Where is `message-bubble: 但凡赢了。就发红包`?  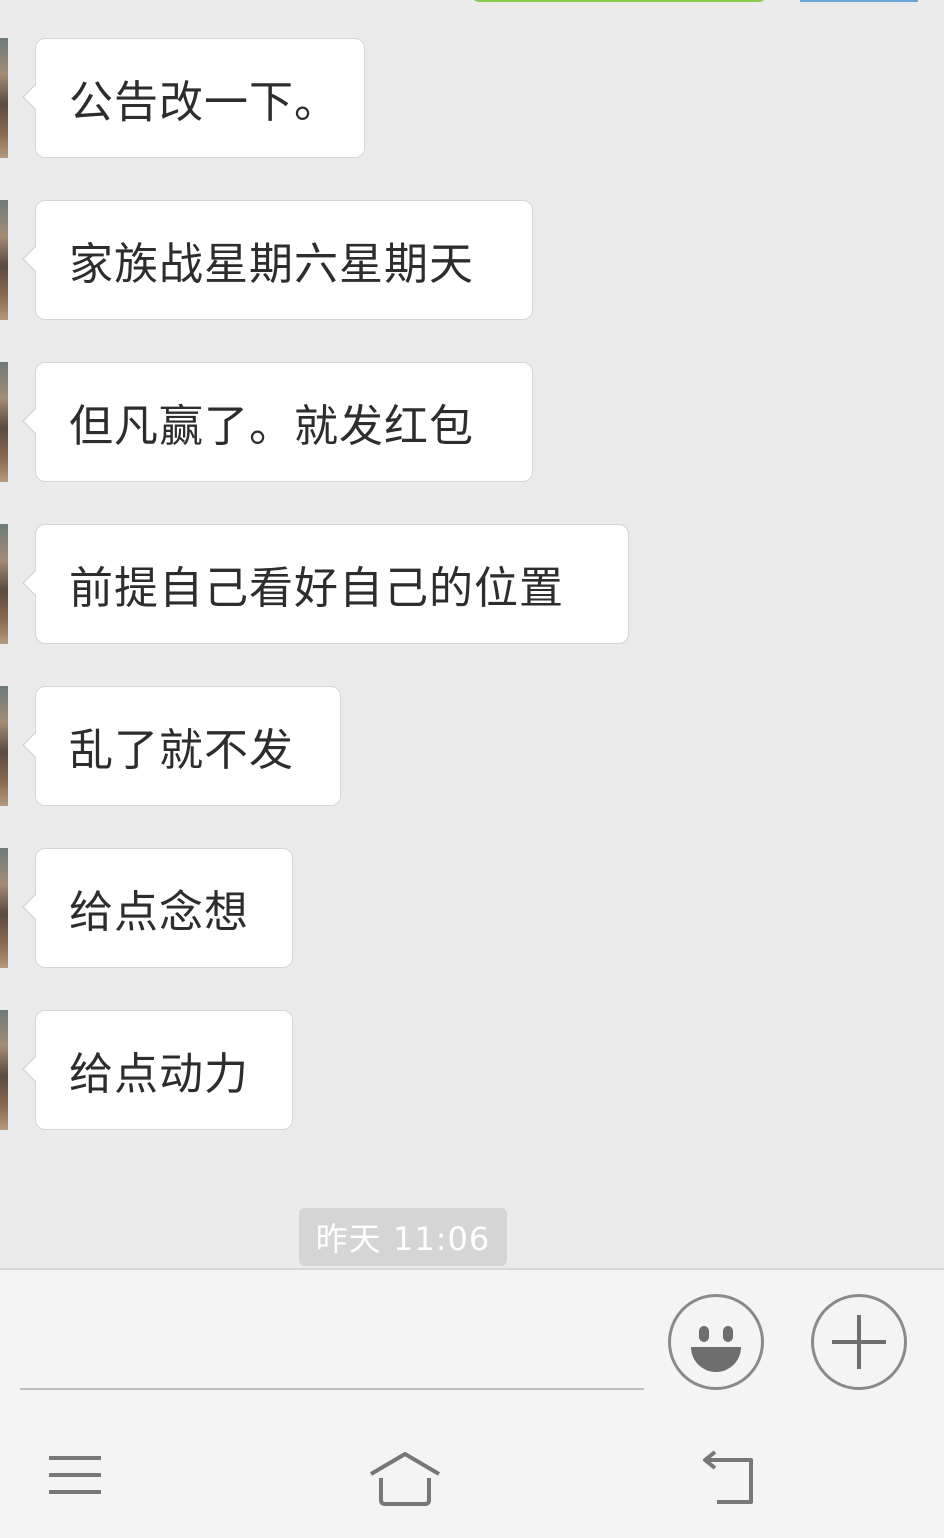 message-bubble: 但凡赢了。就发红包 is located at coordinates (277, 422).